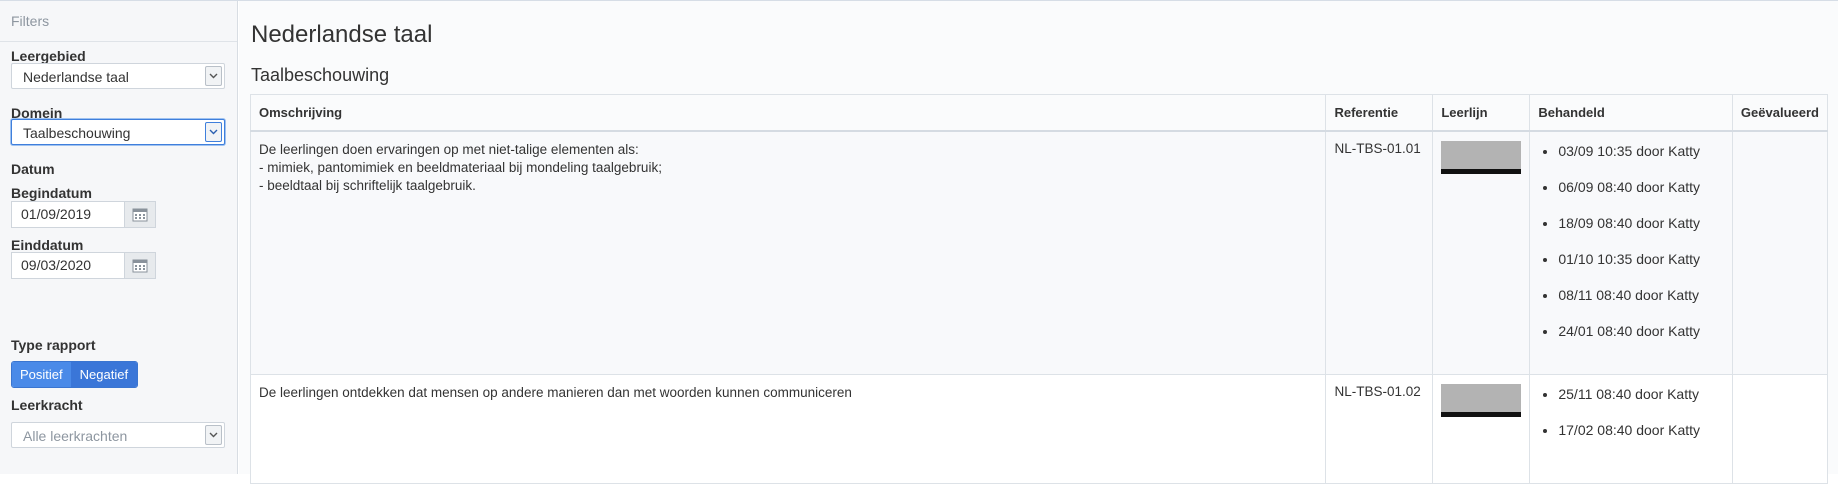 The width and height of the screenshot is (1838, 484). I want to click on behandeld-item: 17/02 08:40 door Katty, so click(1641, 430).